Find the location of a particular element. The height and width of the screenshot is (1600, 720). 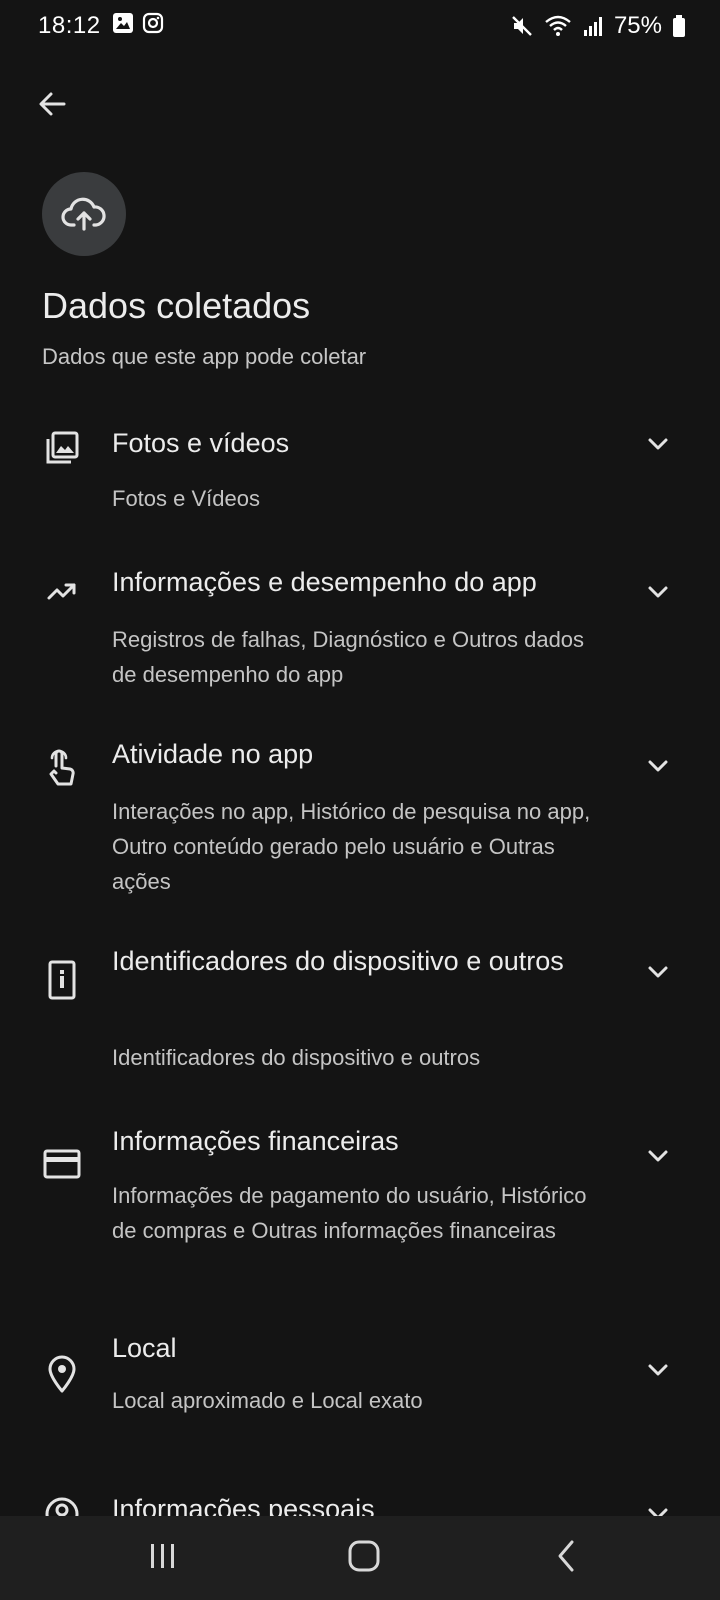

back-icon is located at coordinates (566, 1556).